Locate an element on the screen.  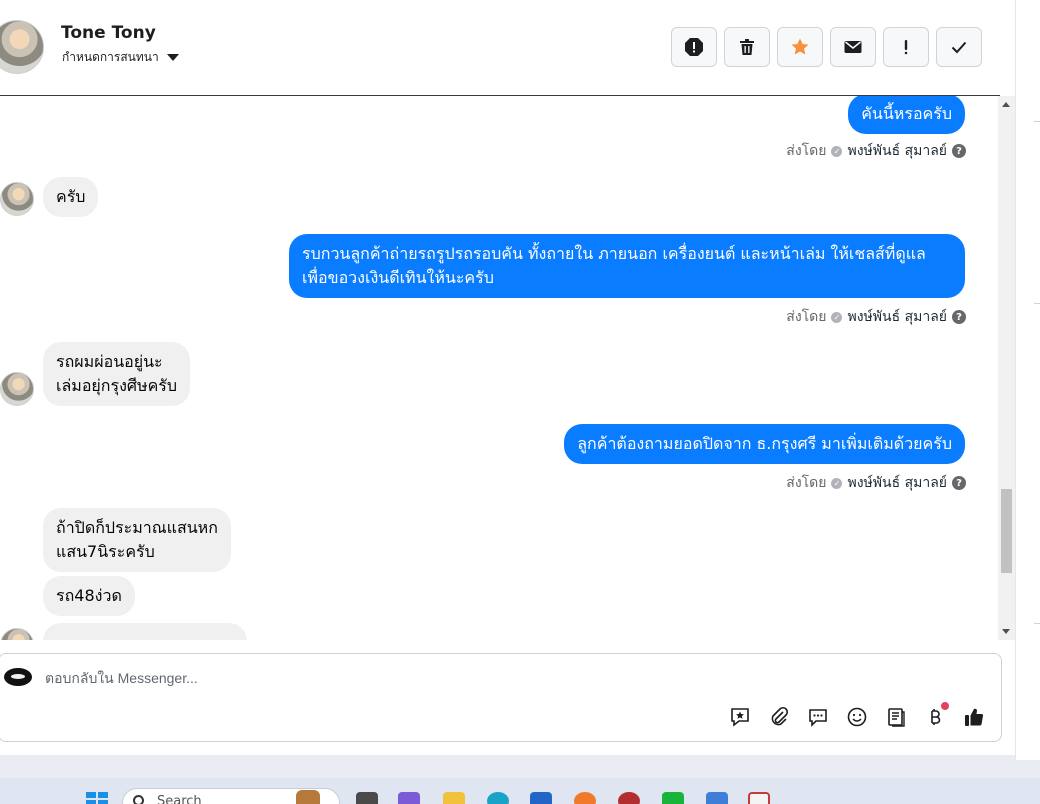
assign-conversation-dropdown: กำหนดการสนทนา is located at coordinates (120, 57).